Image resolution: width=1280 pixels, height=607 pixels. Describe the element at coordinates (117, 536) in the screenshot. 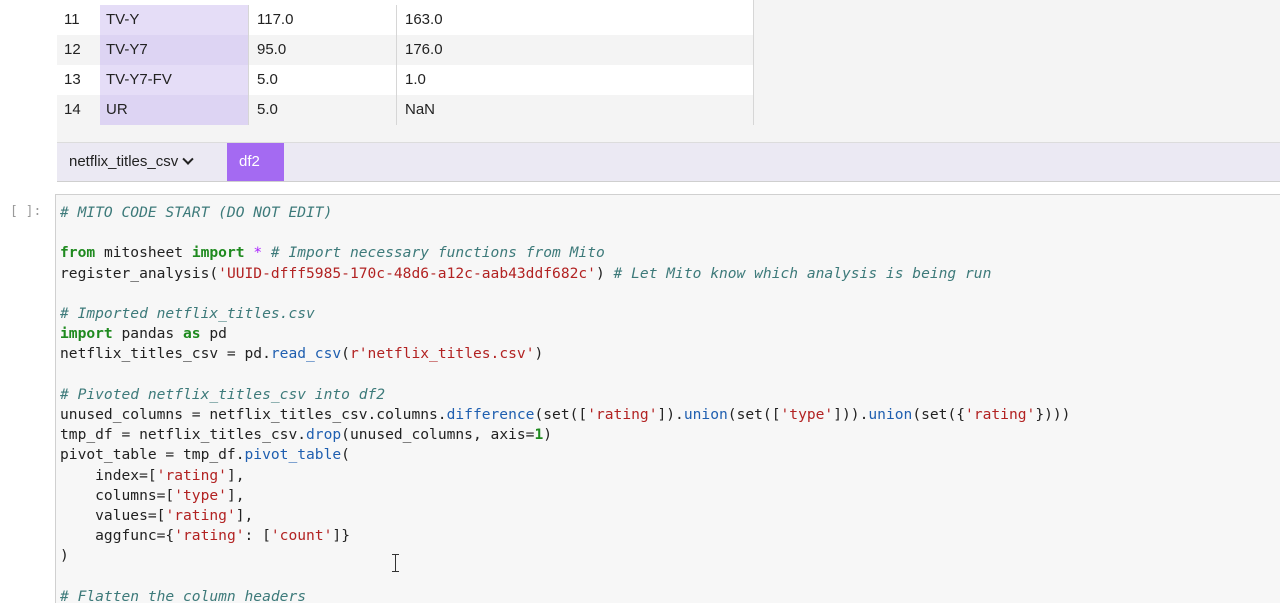

I see `code-token: aggfunc={` at that location.